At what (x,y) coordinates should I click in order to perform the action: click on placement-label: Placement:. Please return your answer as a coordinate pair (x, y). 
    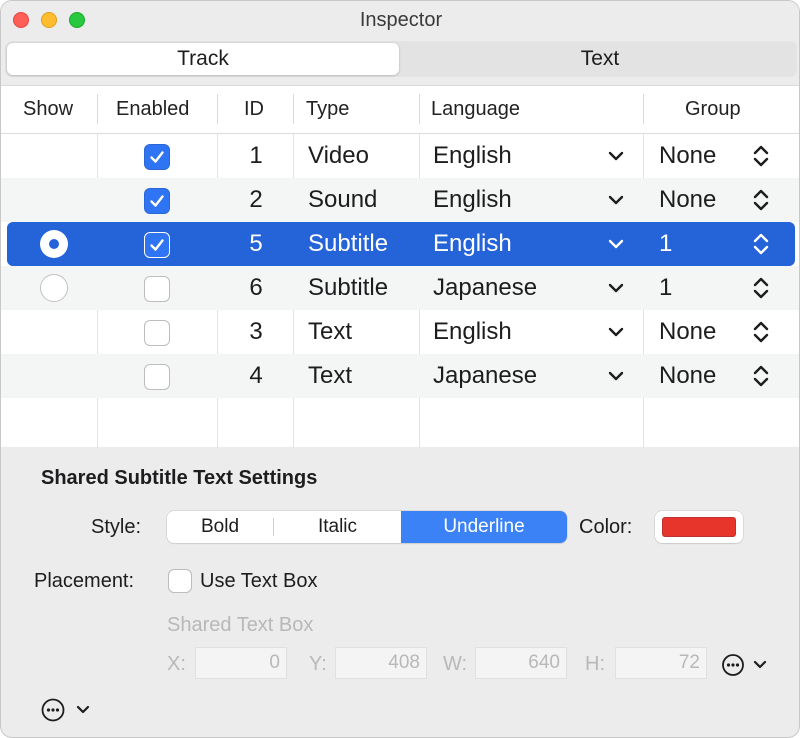
    Looking at the image, I should click on (84, 581).